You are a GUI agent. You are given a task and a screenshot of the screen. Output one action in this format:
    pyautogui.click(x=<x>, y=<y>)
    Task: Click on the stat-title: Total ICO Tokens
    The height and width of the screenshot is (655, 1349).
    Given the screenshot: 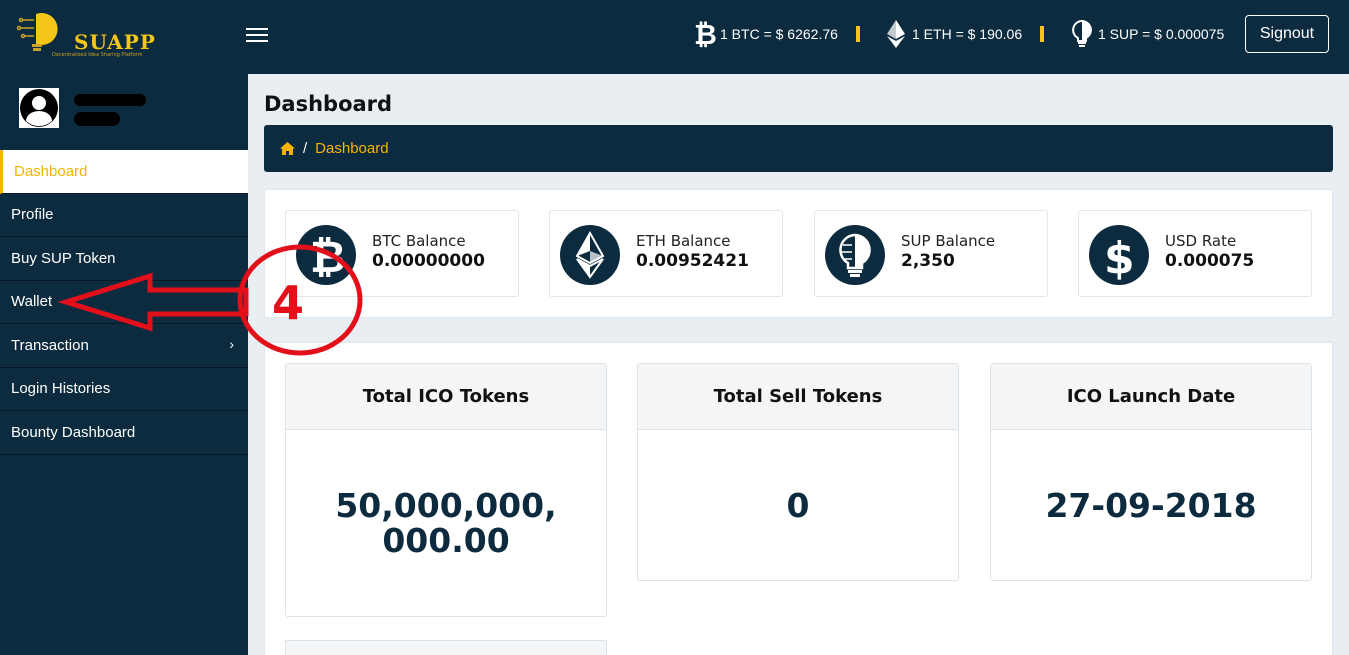 What is the action you would take?
    pyautogui.click(x=446, y=397)
    